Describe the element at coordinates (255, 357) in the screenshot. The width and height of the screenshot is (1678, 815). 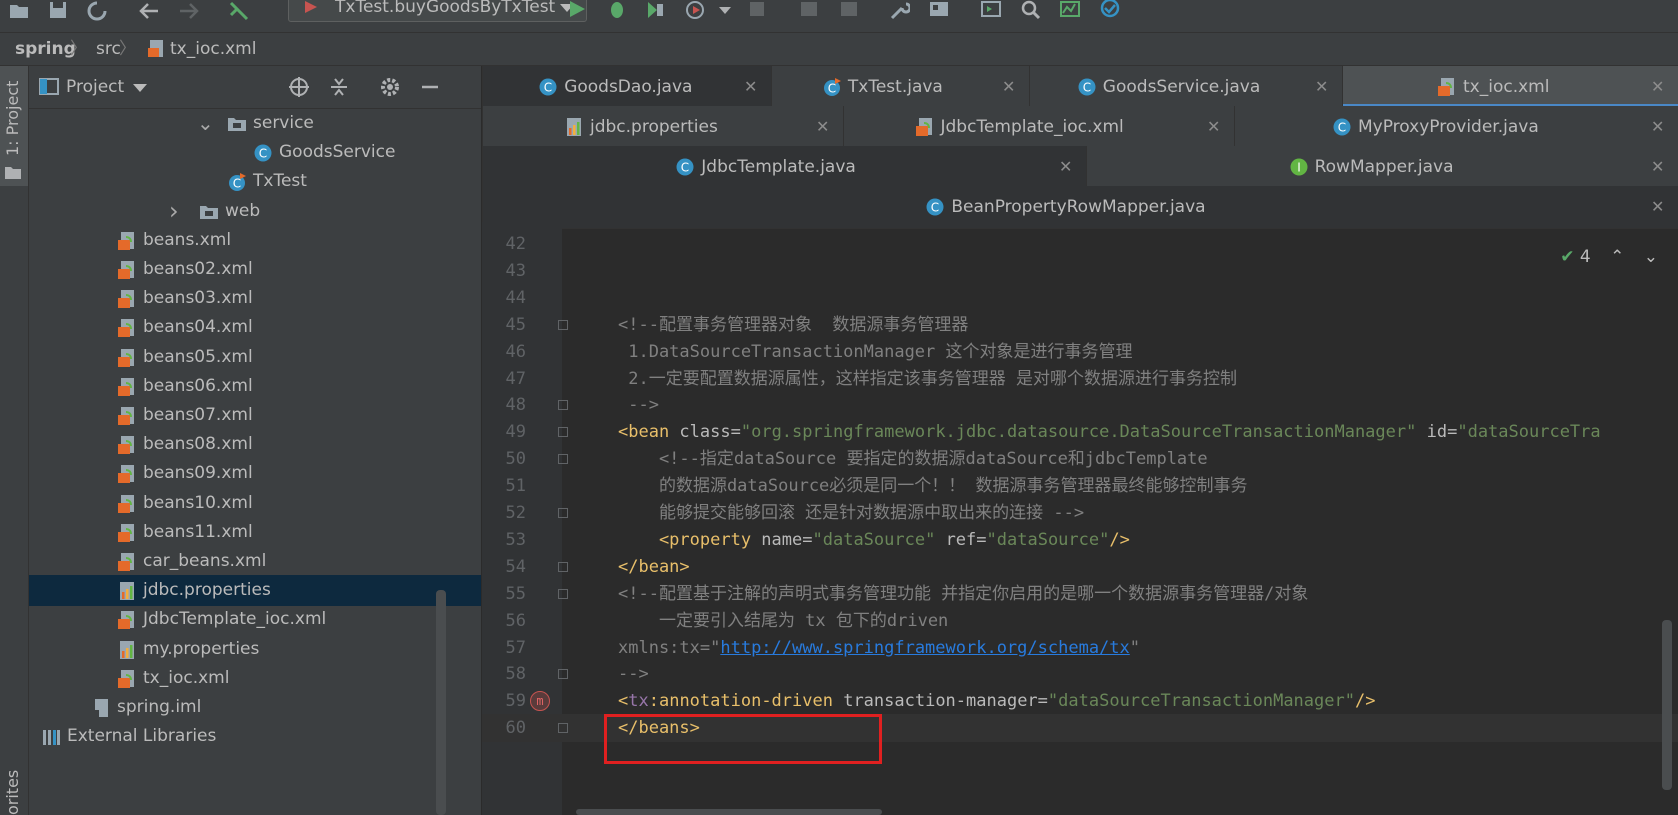
I see `tree-file-item: beans05.xml` at that location.